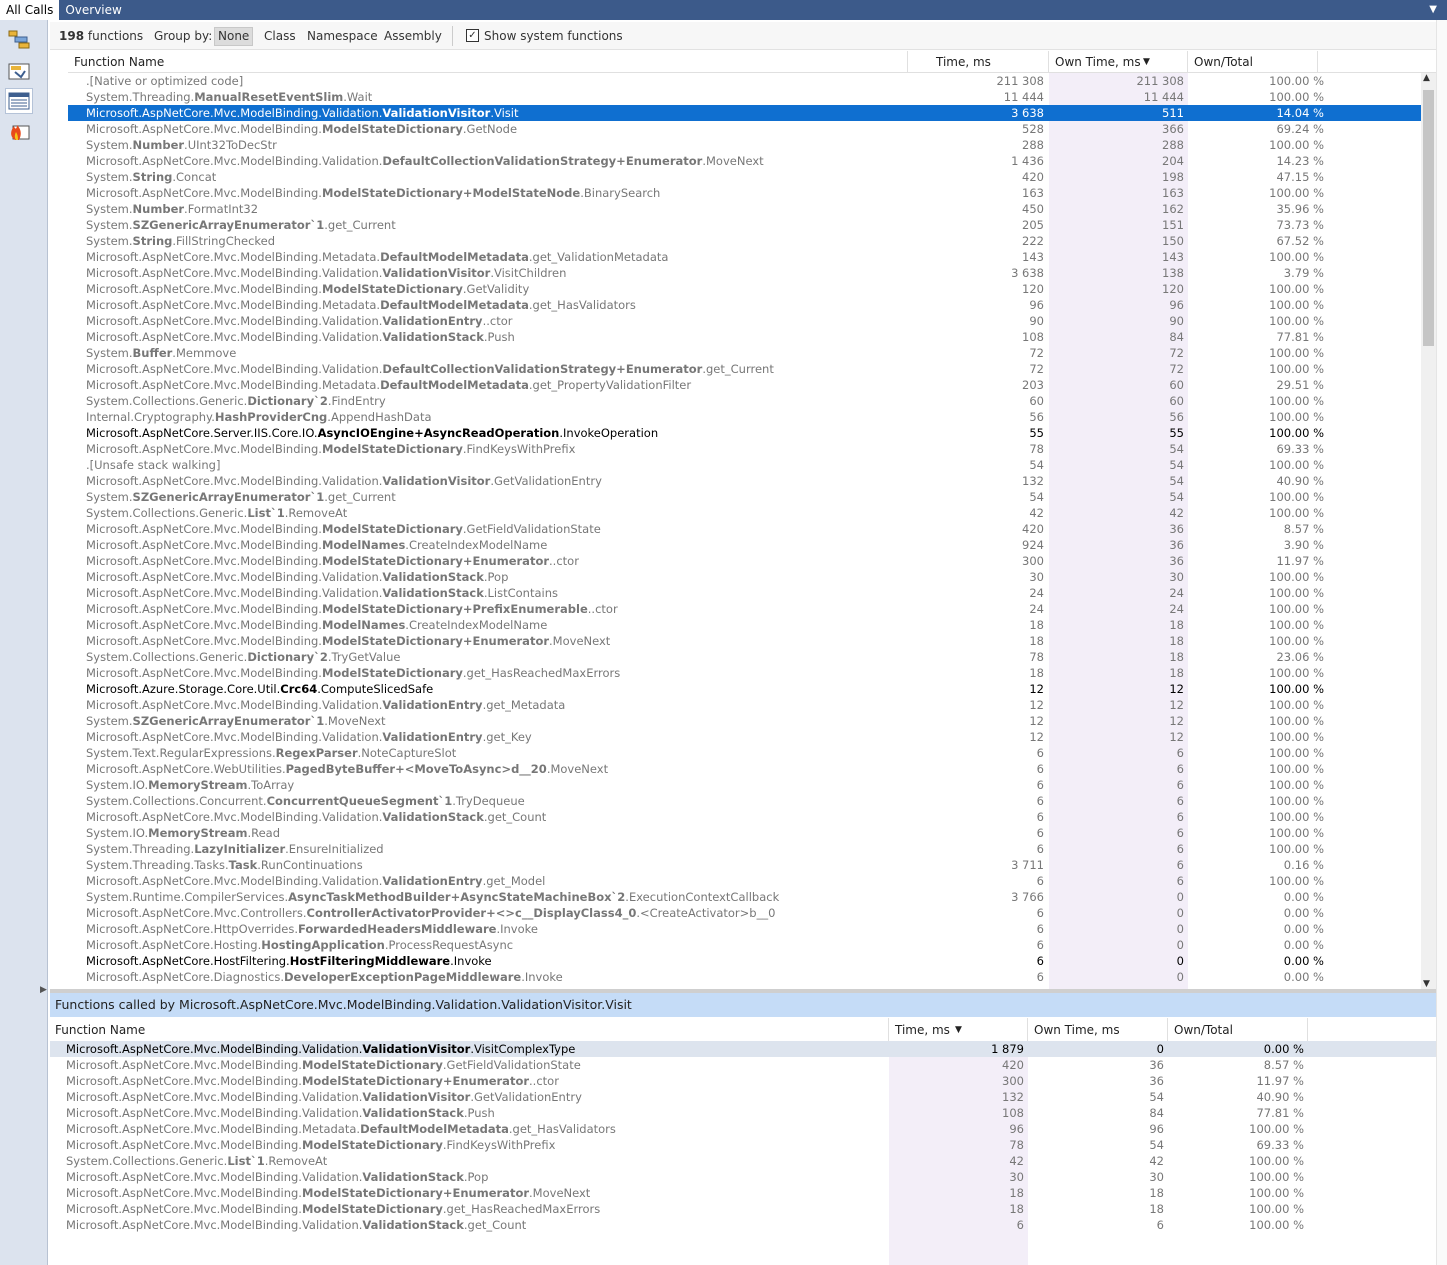 Image resolution: width=1447 pixels, height=1265 pixels. What do you see at coordinates (1426, 984) in the screenshot?
I see `scroll-down-icon: ▼` at bounding box center [1426, 984].